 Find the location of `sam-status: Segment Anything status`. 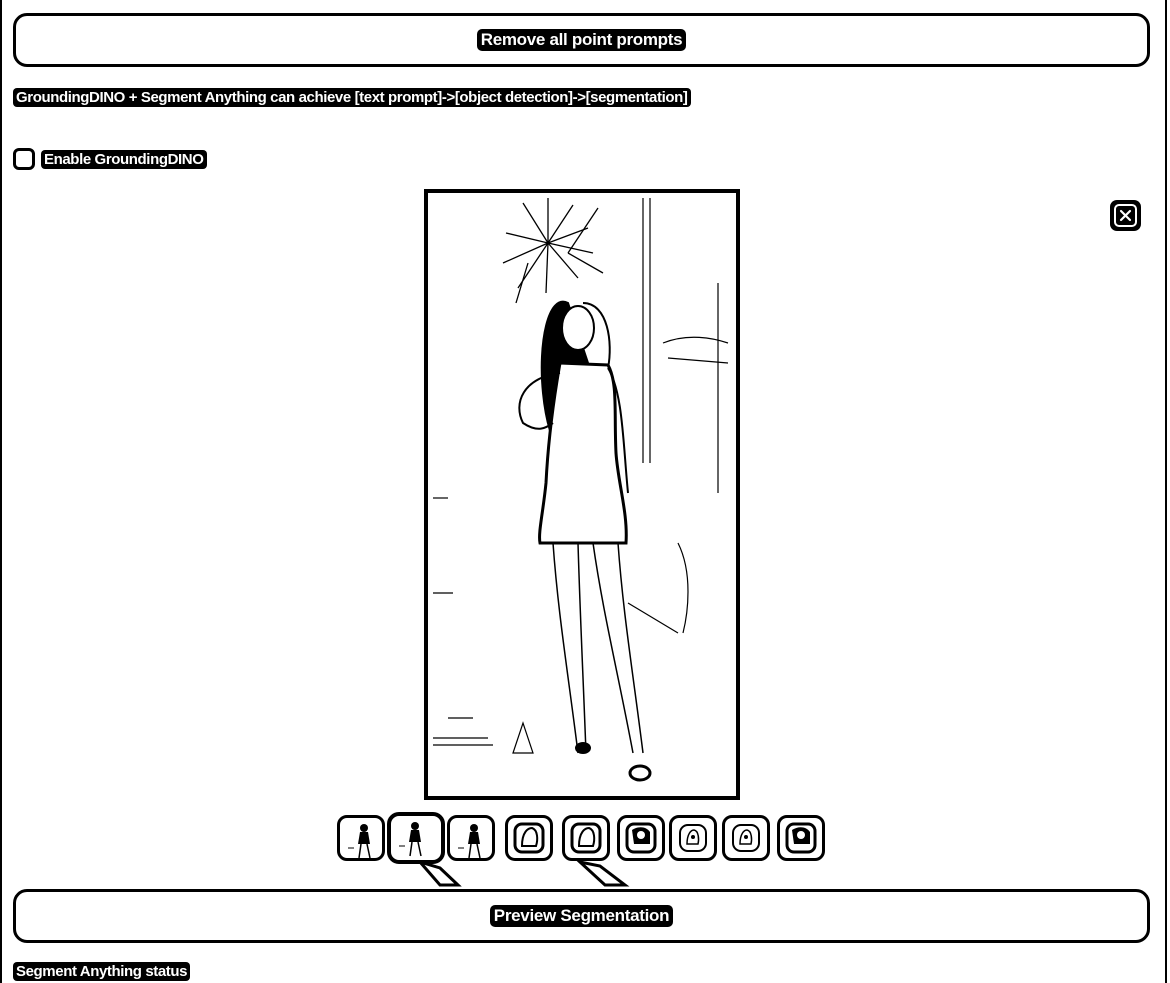

sam-status: Segment Anything status is located at coordinates (102, 971).